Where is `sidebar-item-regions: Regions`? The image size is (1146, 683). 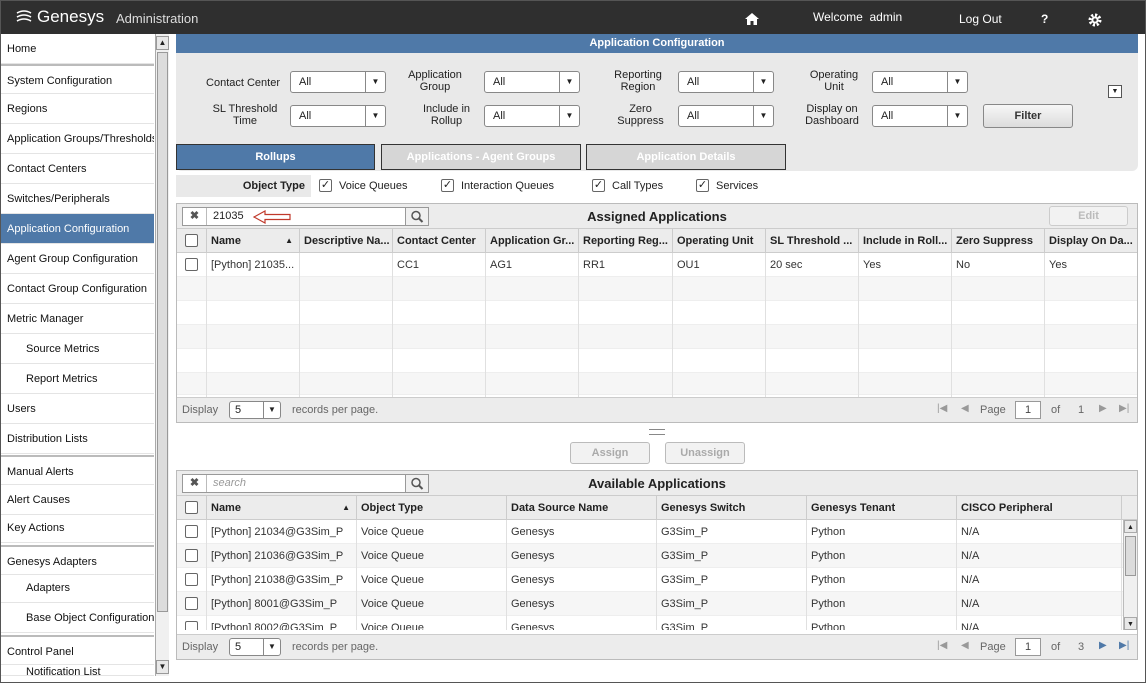 sidebar-item-regions: Regions is located at coordinates (77, 109).